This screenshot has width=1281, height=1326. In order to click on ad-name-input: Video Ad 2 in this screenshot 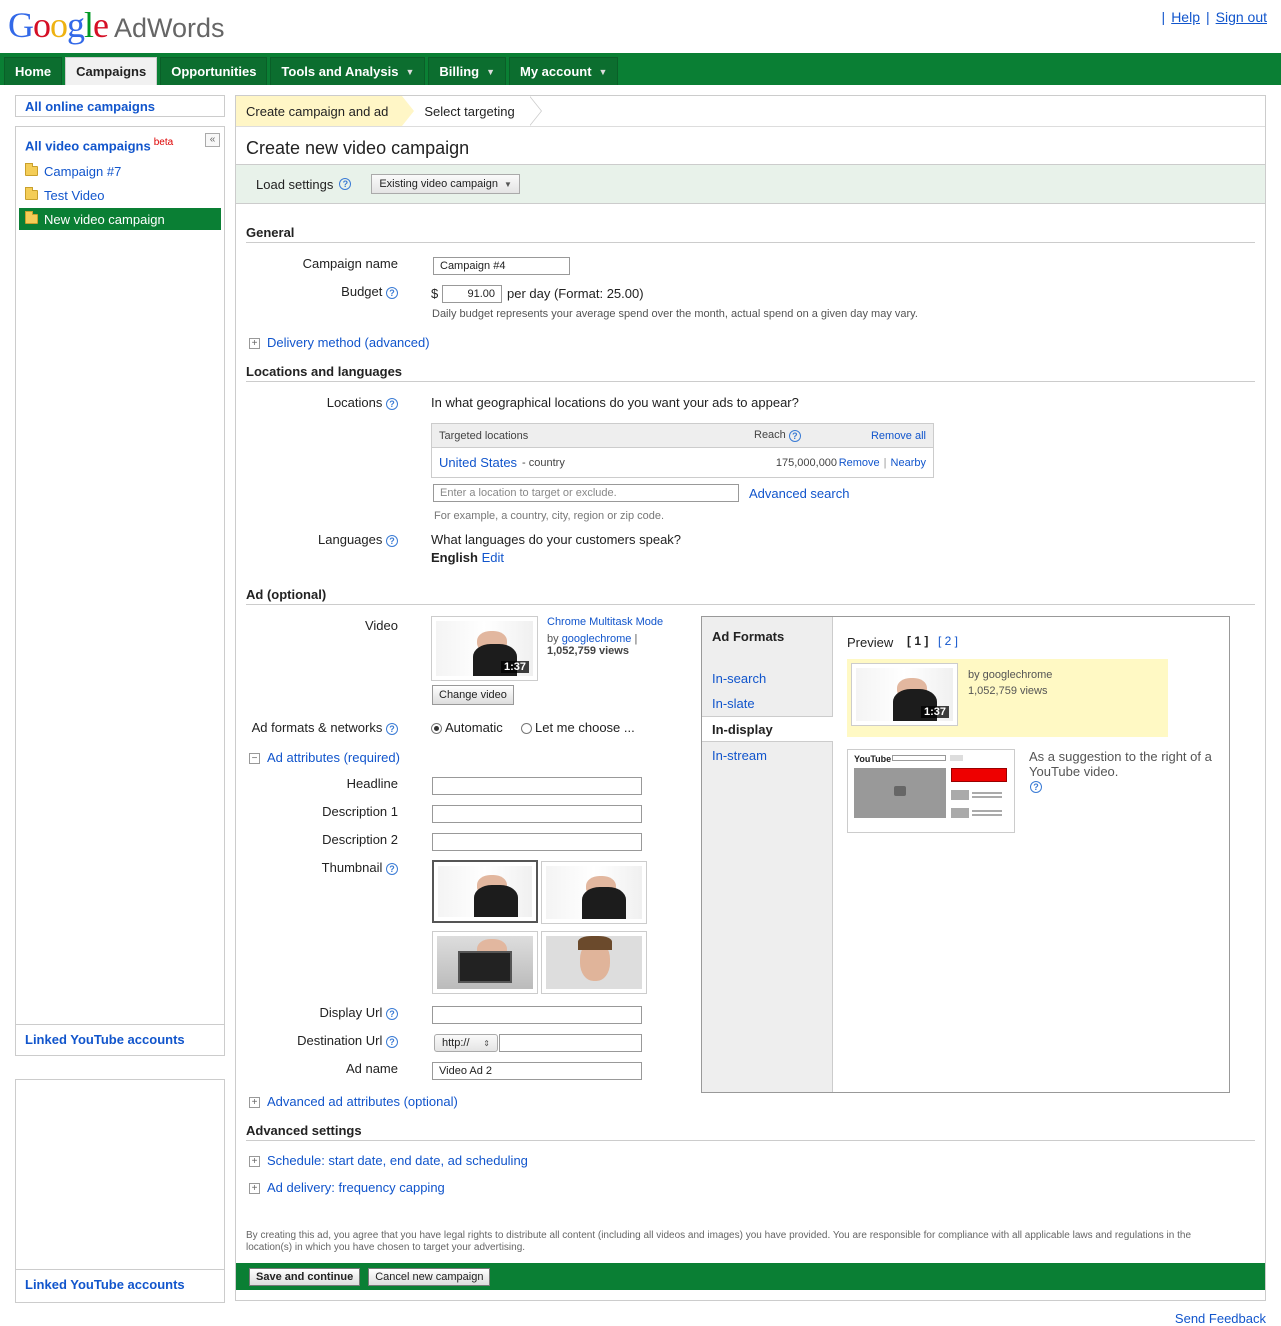, I will do `click(537, 1071)`.